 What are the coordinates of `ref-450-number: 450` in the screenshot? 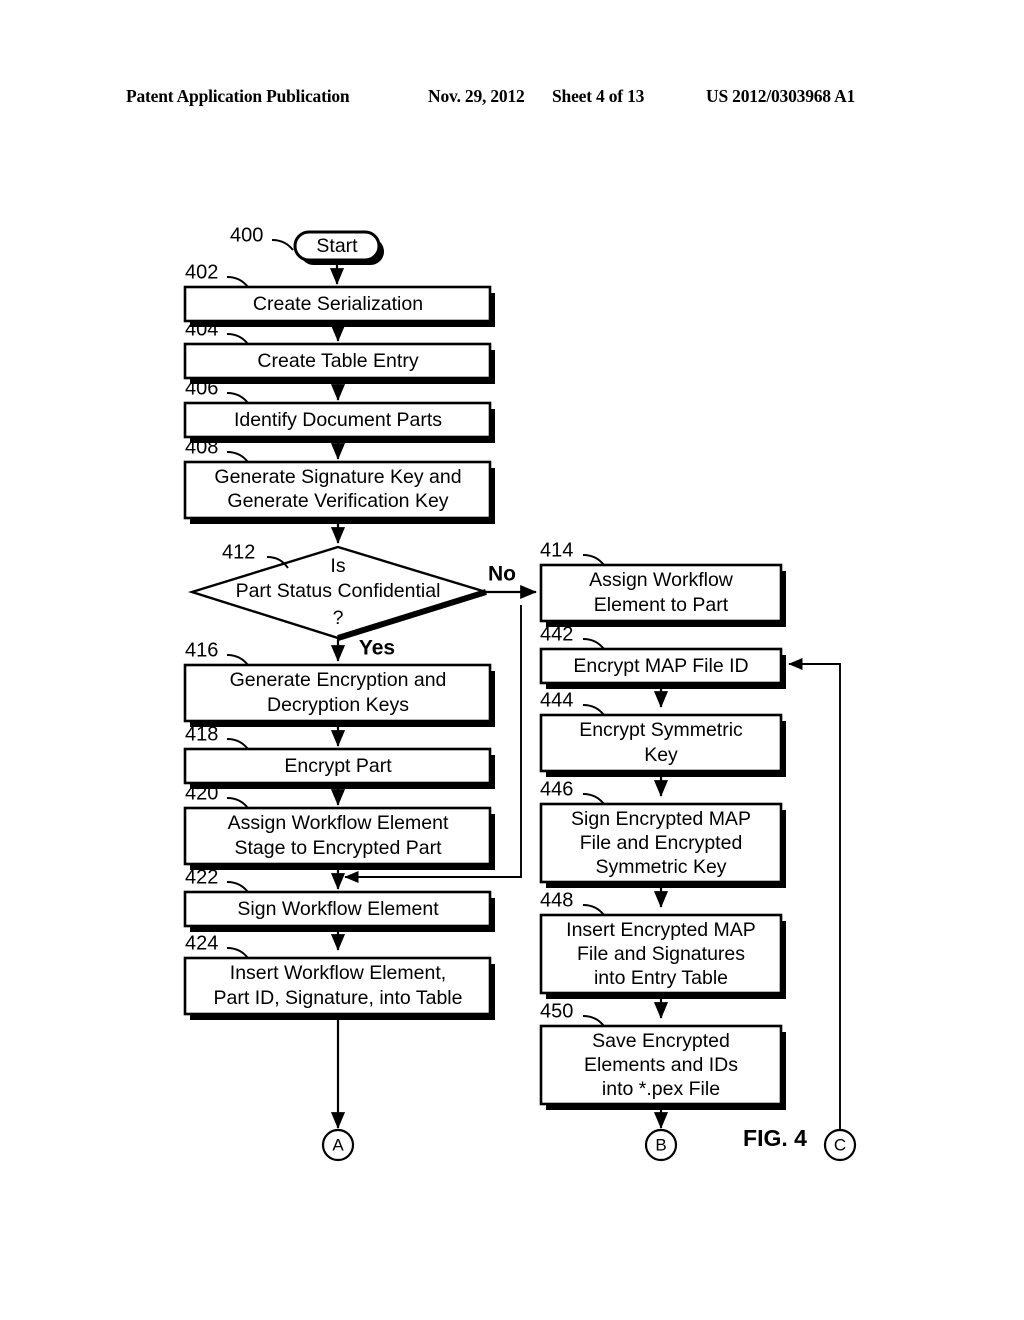 It's located at (556, 1011).